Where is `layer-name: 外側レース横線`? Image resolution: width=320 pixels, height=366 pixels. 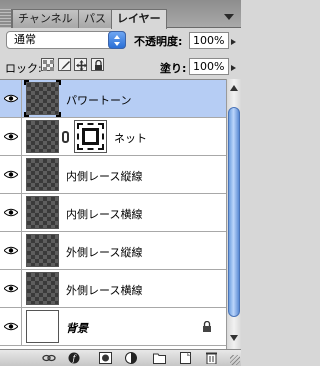 layer-name: 外側レース横線 is located at coordinates (104, 290).